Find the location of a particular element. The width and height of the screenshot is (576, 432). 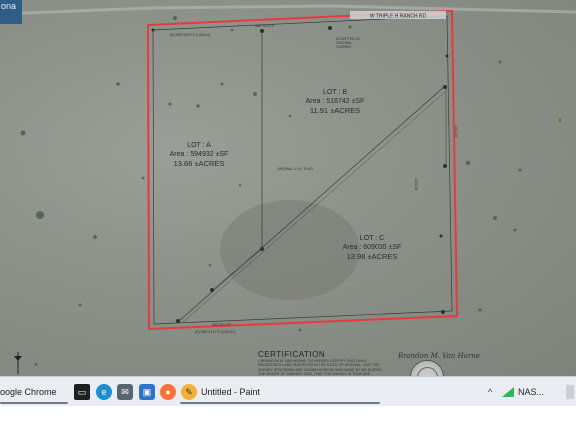

taskbar-firefox: ● is located at coordinates (168, 392).